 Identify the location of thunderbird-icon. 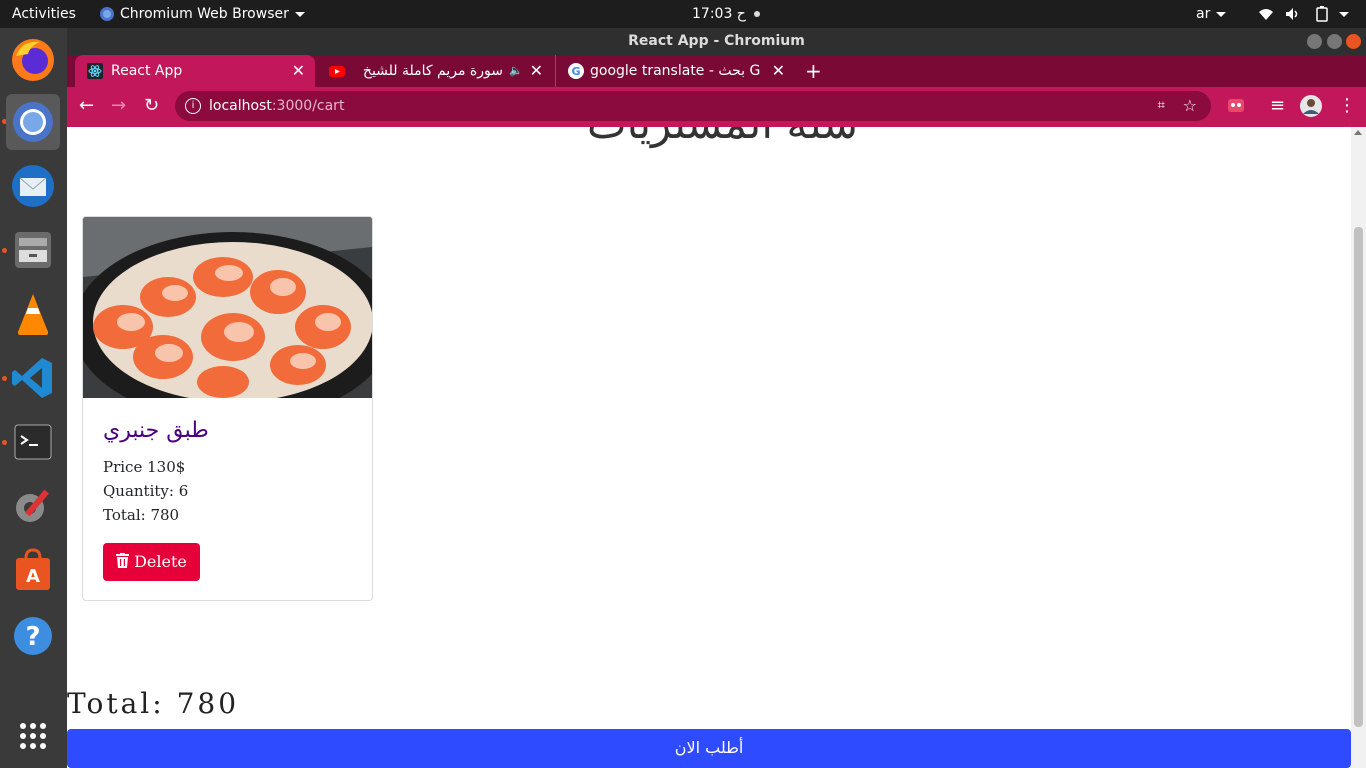
(33, 186).